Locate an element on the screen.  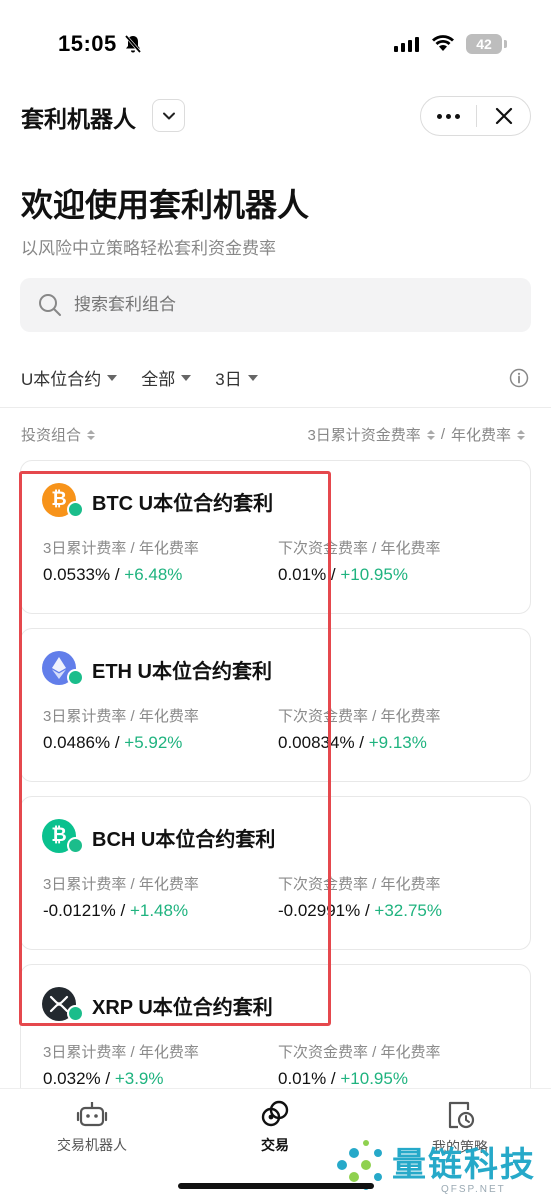
next-rate-value: -0.02991% / +32.75% is located at coordinates (360, 911).